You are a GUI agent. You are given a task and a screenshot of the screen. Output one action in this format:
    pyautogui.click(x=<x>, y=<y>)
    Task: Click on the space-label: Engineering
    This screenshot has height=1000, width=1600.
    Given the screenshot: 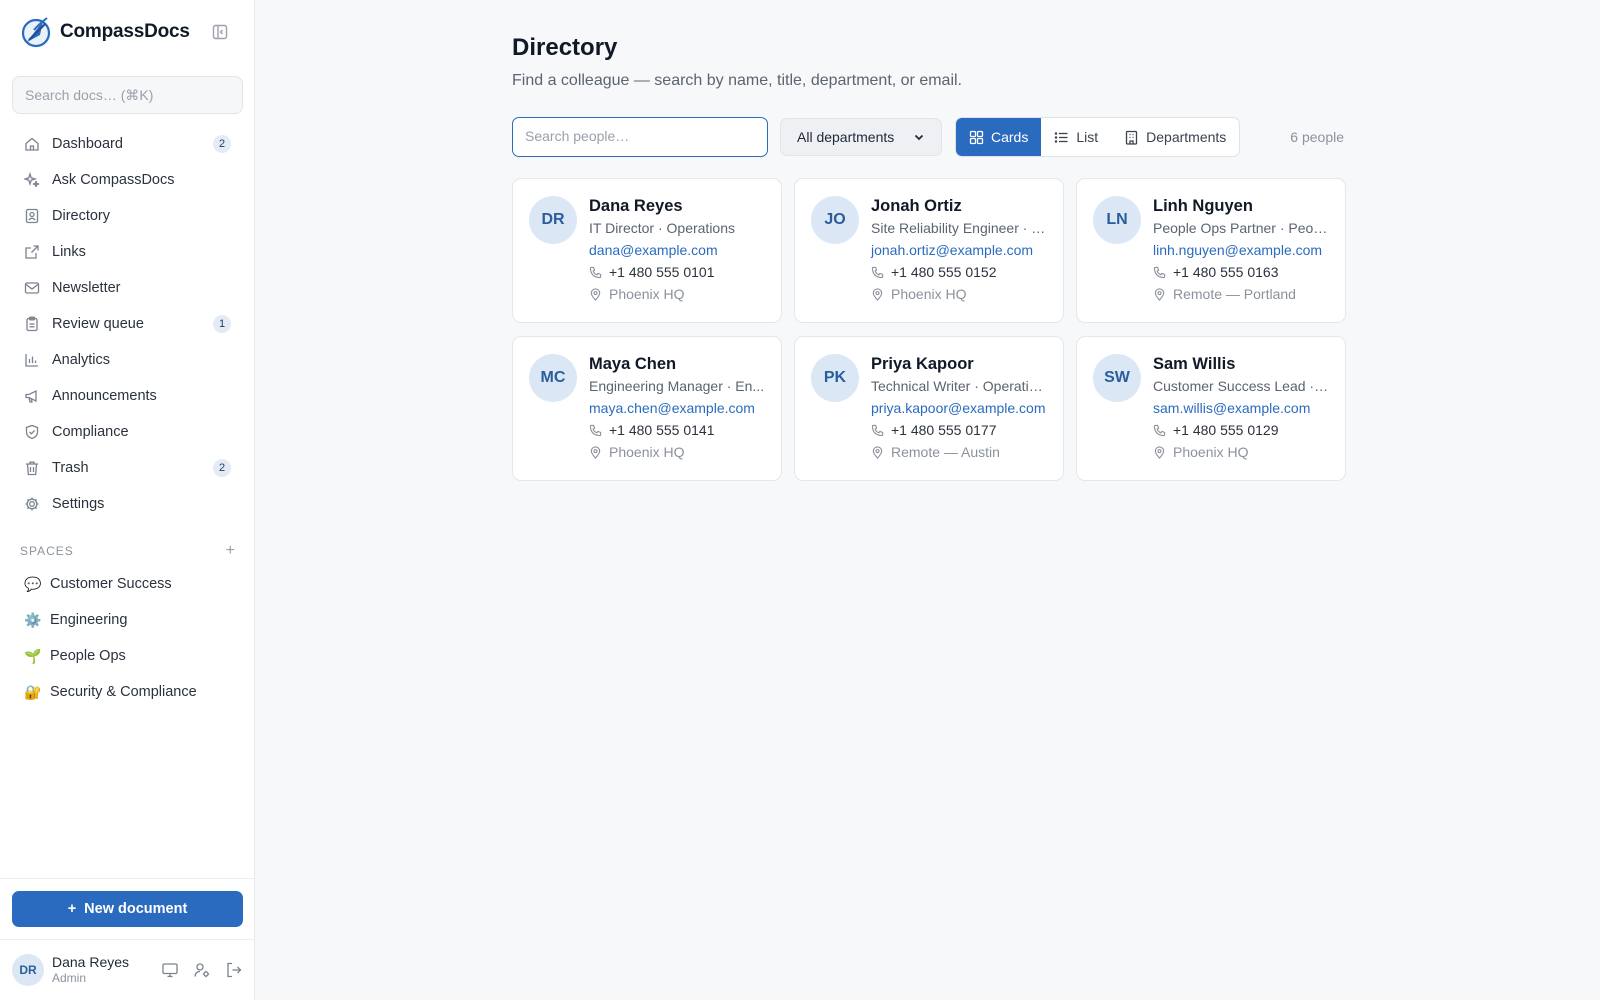 What is the action you would take?
    pyautogui.click(x=89, y=620)
    